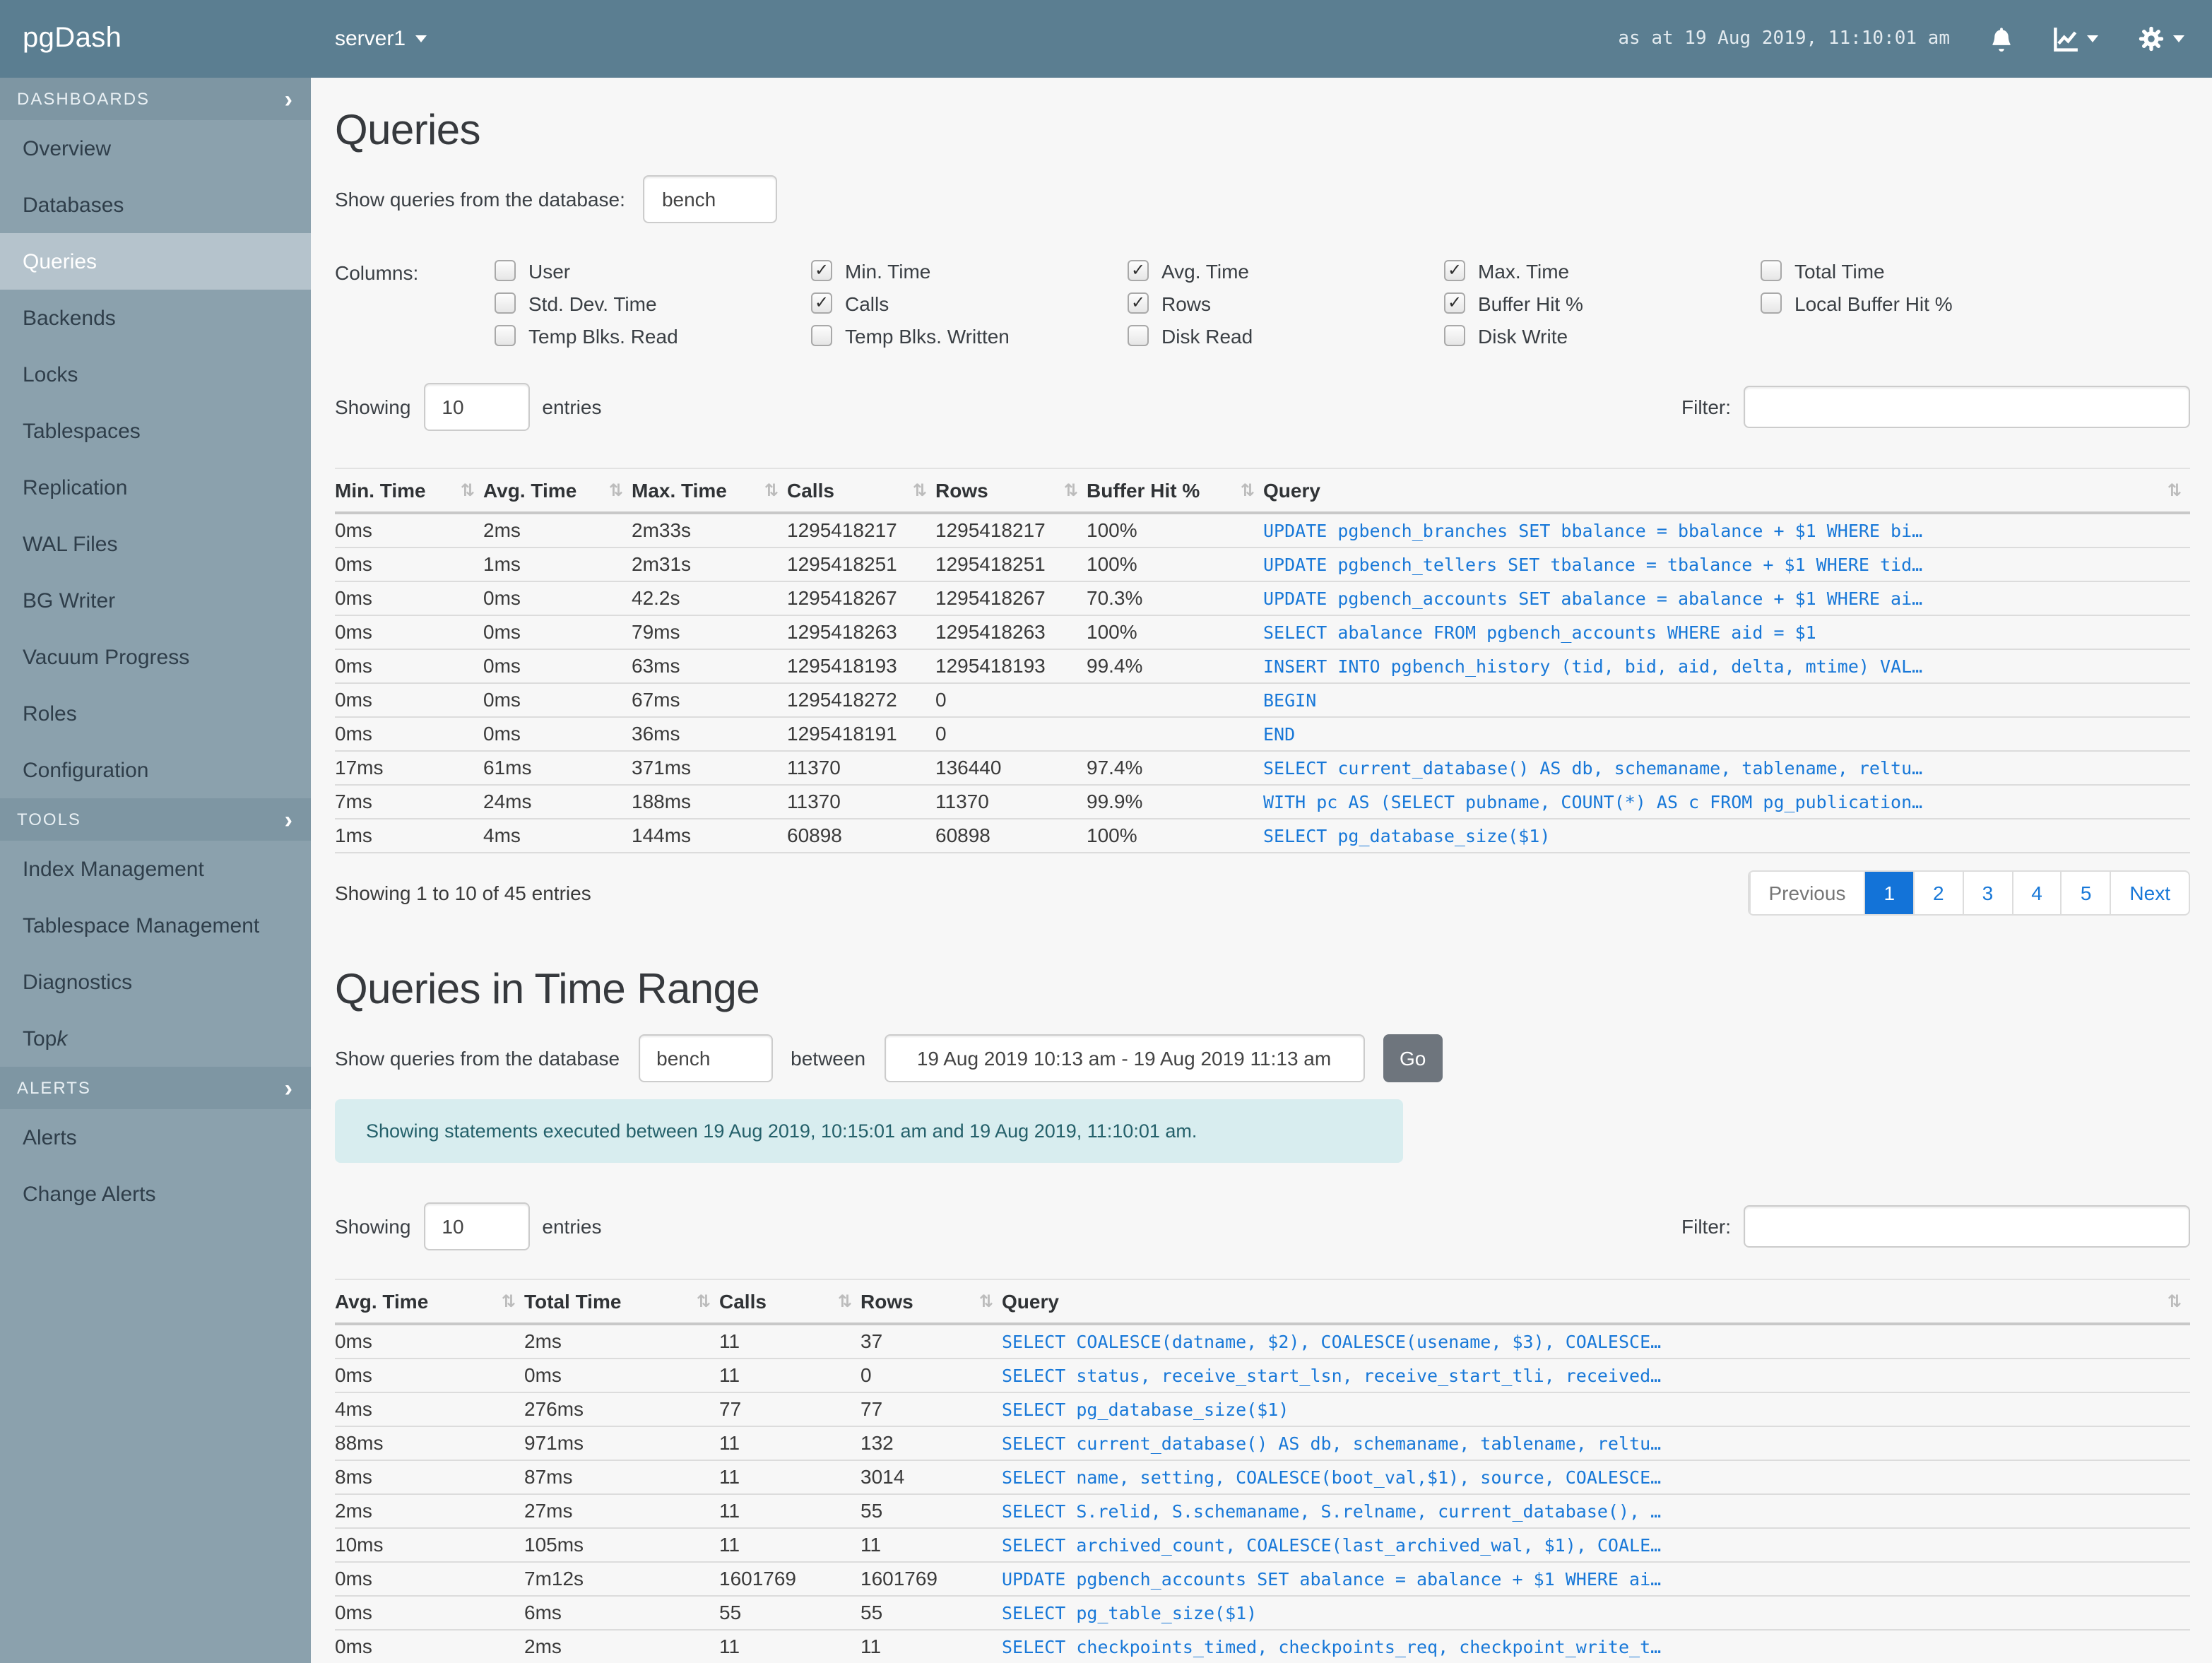 This screenshot has height=1663, width=2212. I want to click on page-button: 3, so click(1987, 893).